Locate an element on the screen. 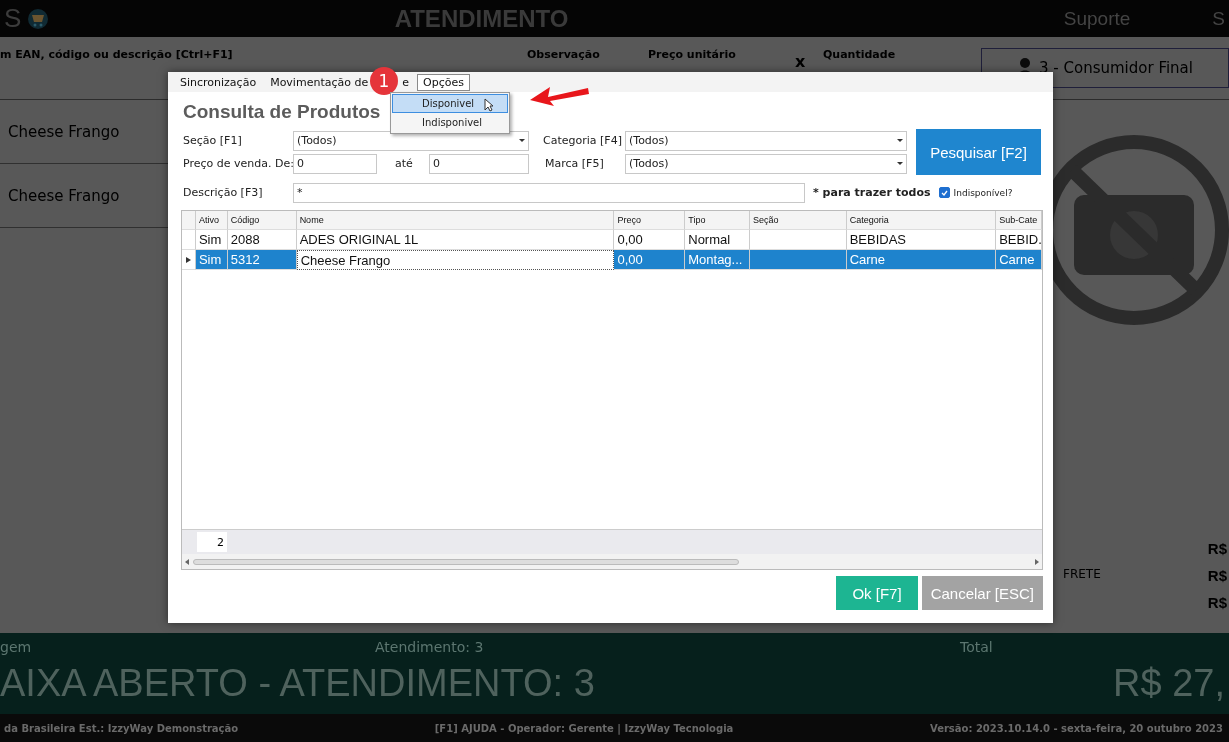 The image size is (1229, 742). arrow-icon is located at coordinates (559, 96).